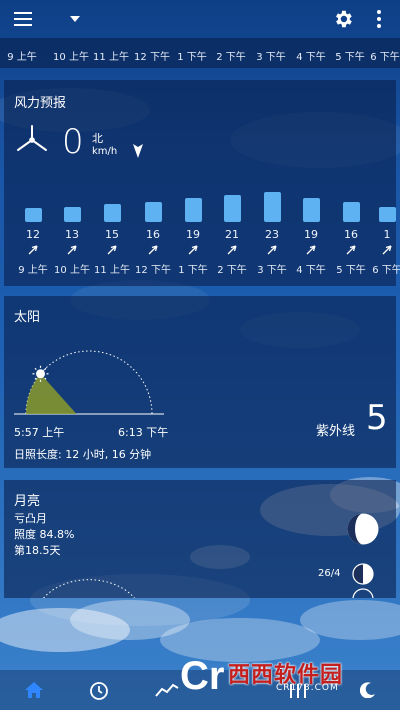 This screenshot has height=710, width=400. I want to click on wind-speed-label: 15, so click(112, 234).